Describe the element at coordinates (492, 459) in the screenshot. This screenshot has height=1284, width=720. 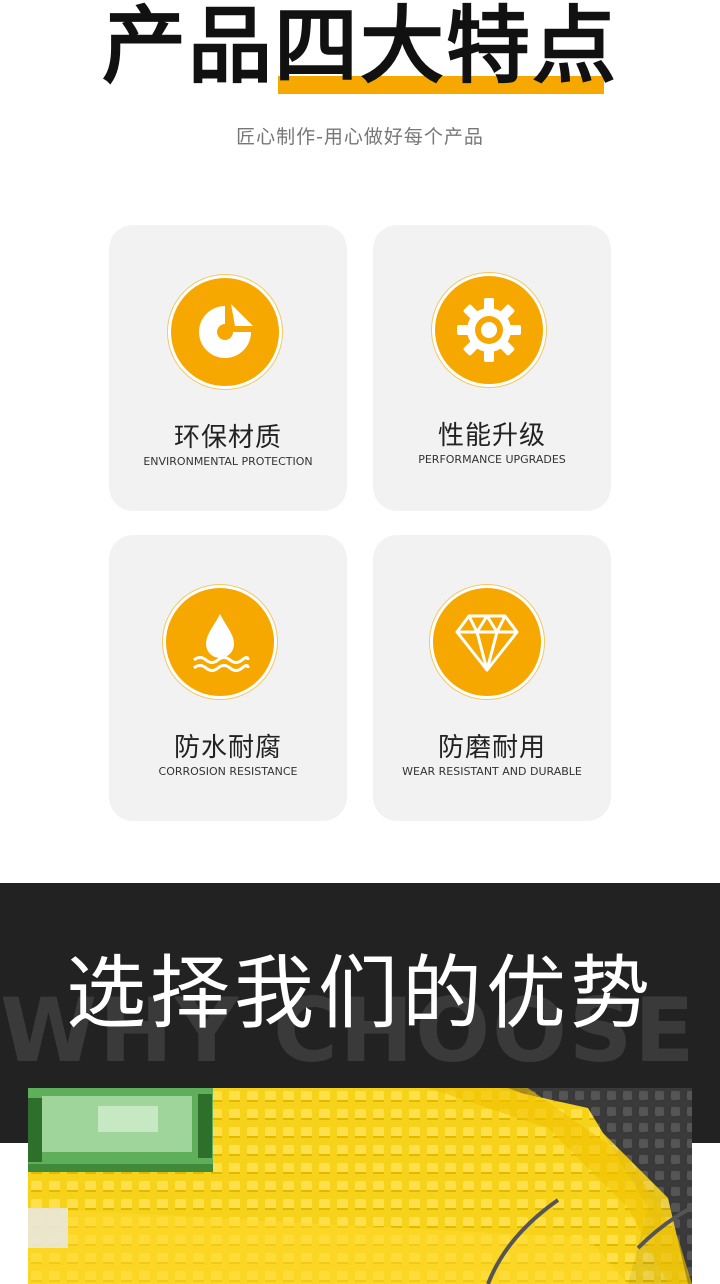
I see `feature-subtitle: PERFORMANCE UPGRADES` at that location.